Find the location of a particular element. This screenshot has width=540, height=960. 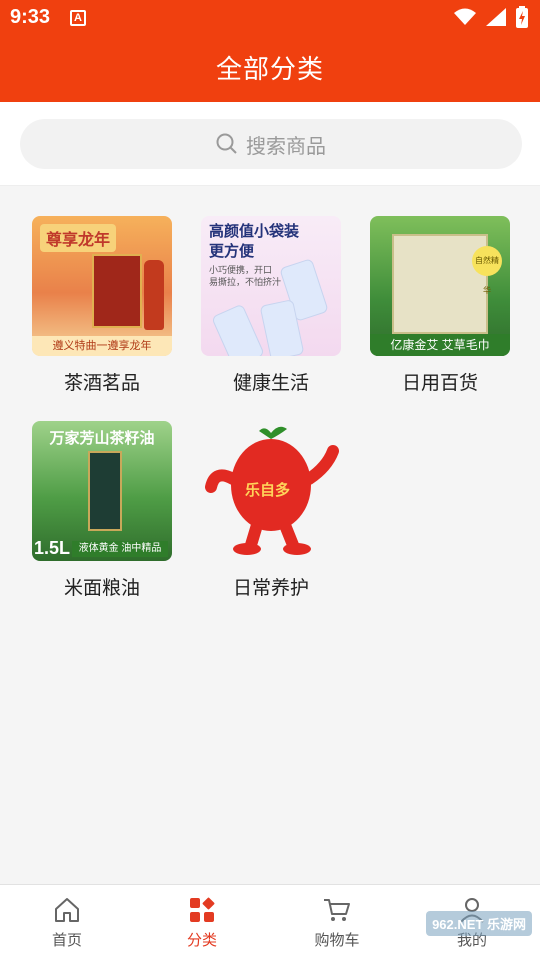

thumb-heading: 尊享龙年 is located at coordinates (78, 238).